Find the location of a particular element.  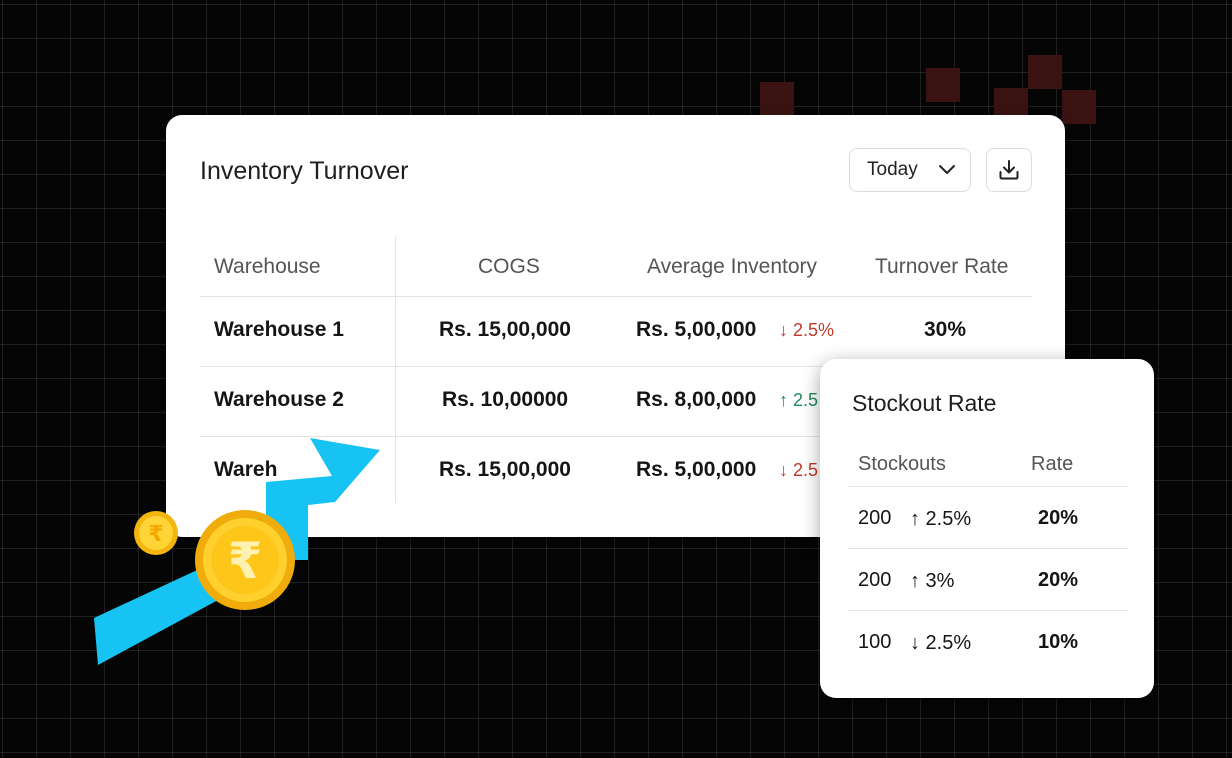

stockouts-delta: ↑ 3% is located at coordinates (932, 581).